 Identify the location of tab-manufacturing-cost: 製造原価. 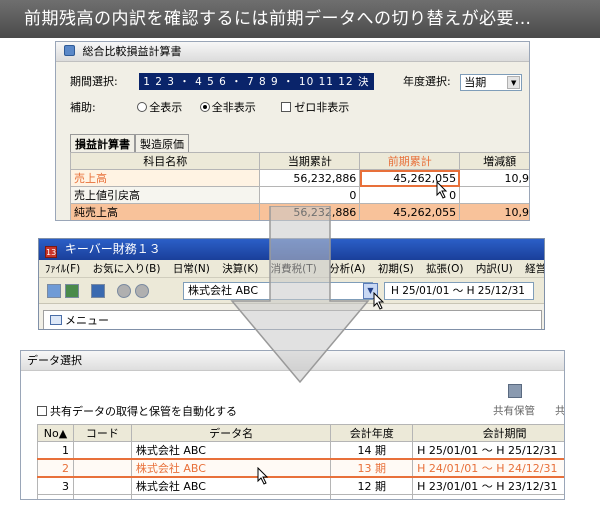
(162, 143).